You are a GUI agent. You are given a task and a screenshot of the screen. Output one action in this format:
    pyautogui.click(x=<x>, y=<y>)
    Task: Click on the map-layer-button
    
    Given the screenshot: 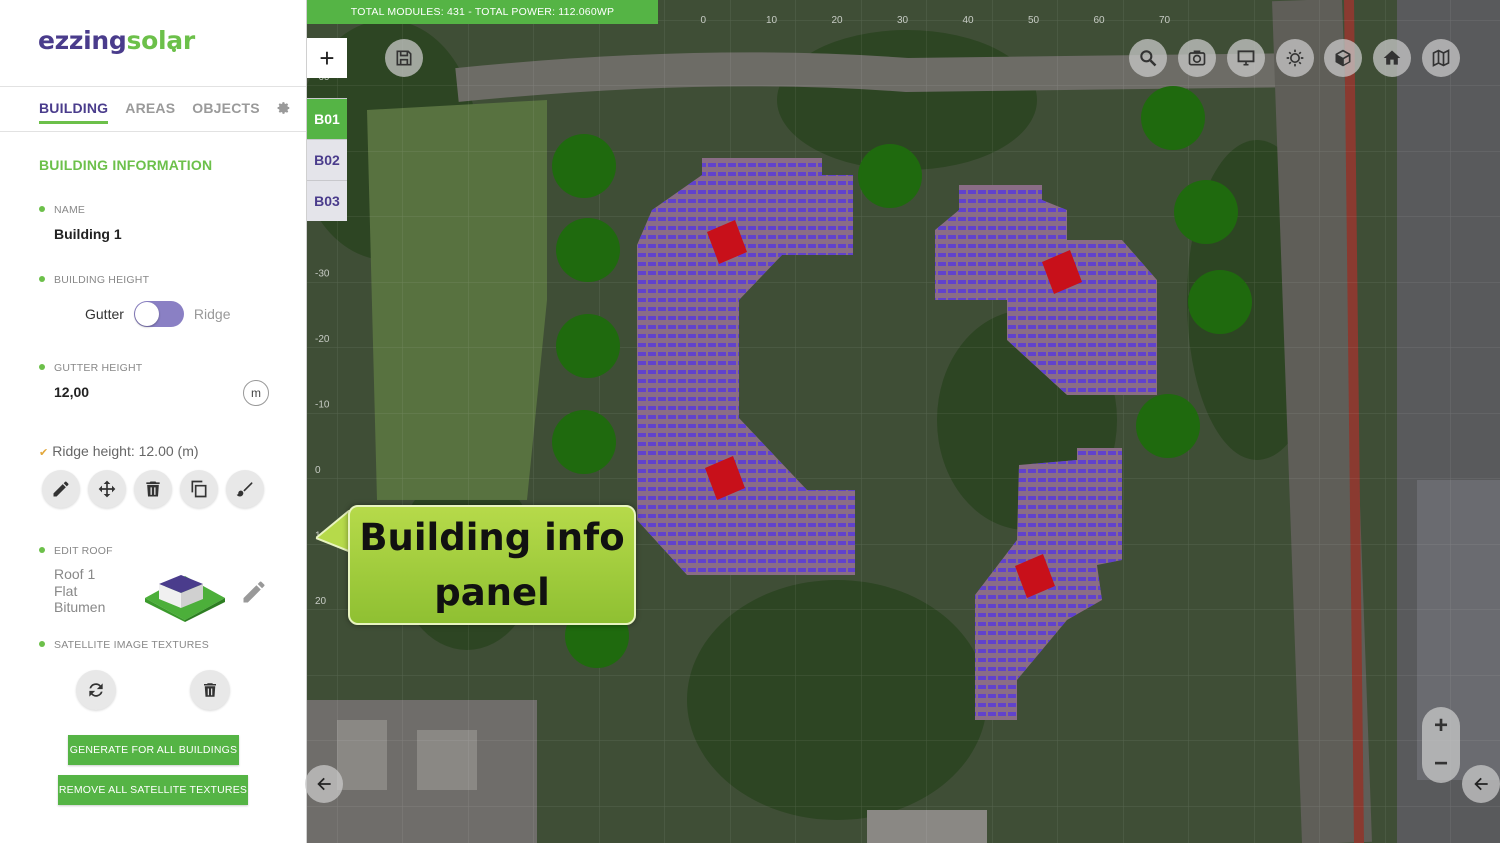 What is the action you would take?
    pyautogui.click(x=1441, y=58)
    